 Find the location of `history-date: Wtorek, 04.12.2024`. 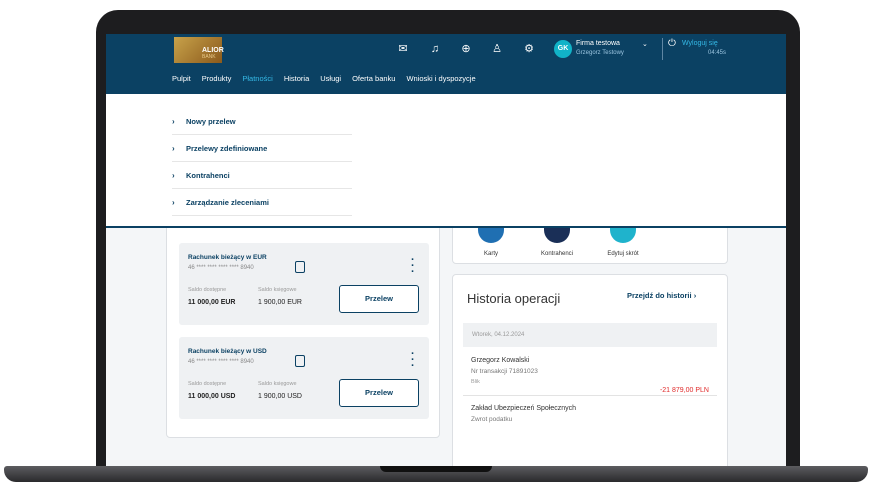

history-date: Wtorek, 04.12.2024 is located at coordinates (590, 335).